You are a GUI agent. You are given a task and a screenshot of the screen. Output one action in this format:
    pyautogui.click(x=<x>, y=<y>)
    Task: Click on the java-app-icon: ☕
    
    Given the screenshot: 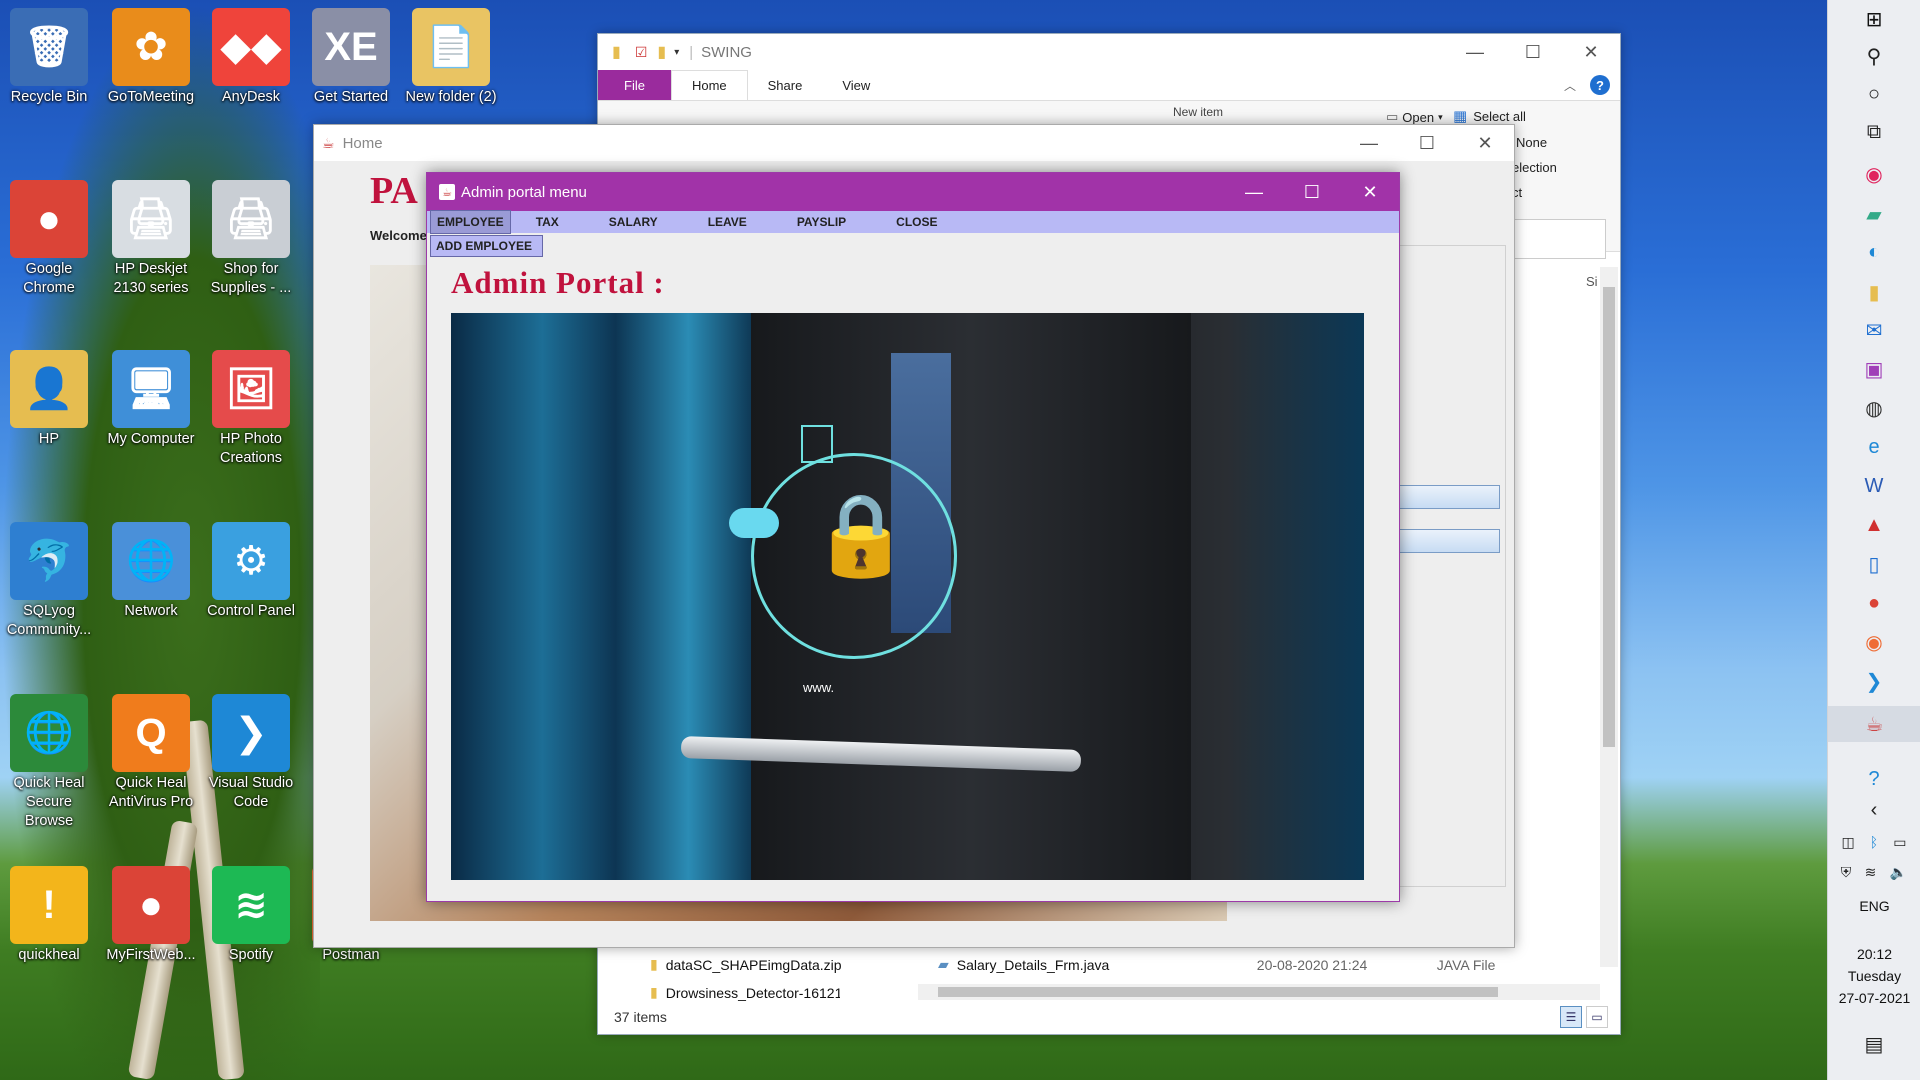 What is the action you would take?
    pyautogui.click(x=1874, y=724)
    